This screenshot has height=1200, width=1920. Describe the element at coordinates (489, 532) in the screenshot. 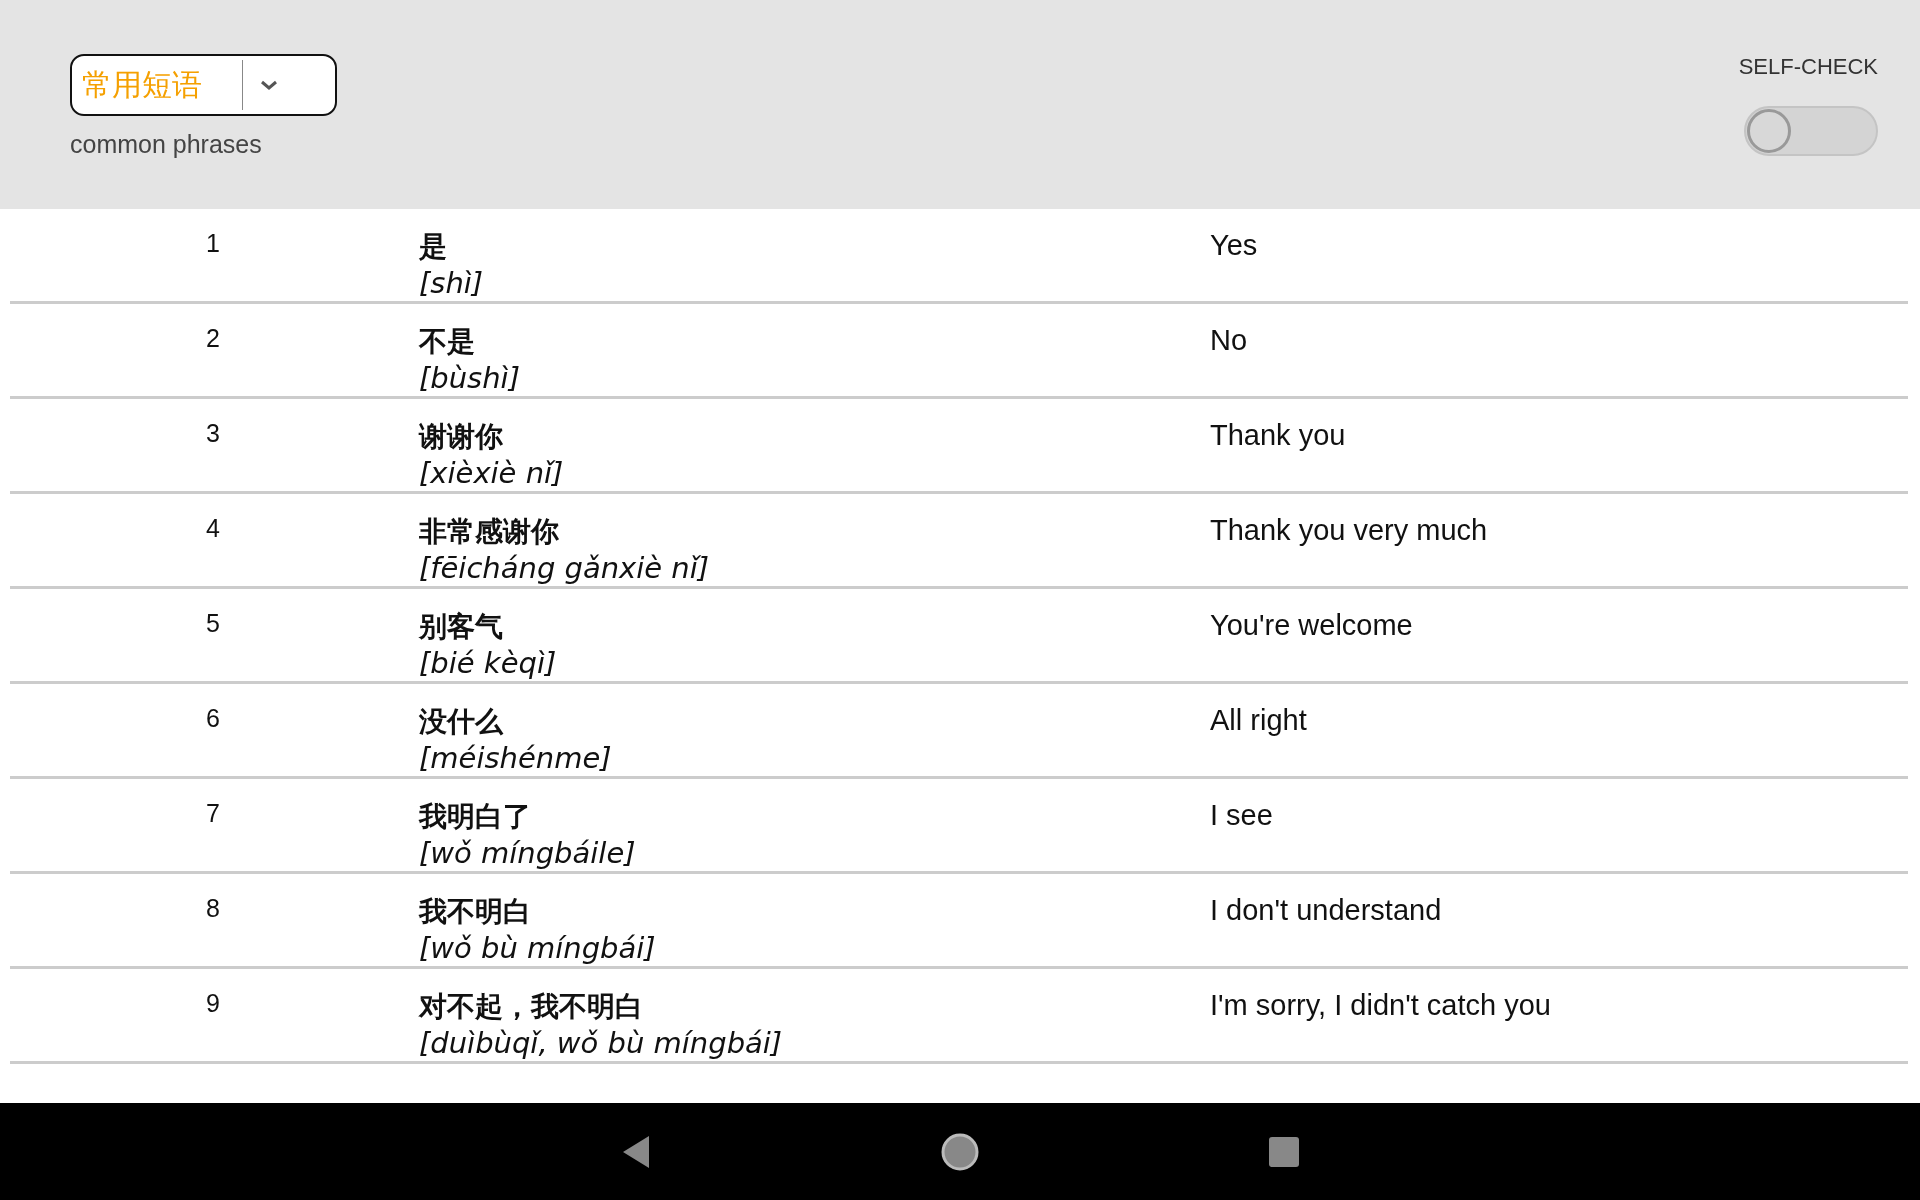

I see `chinese-phrase: 非常感谢你` at that location.